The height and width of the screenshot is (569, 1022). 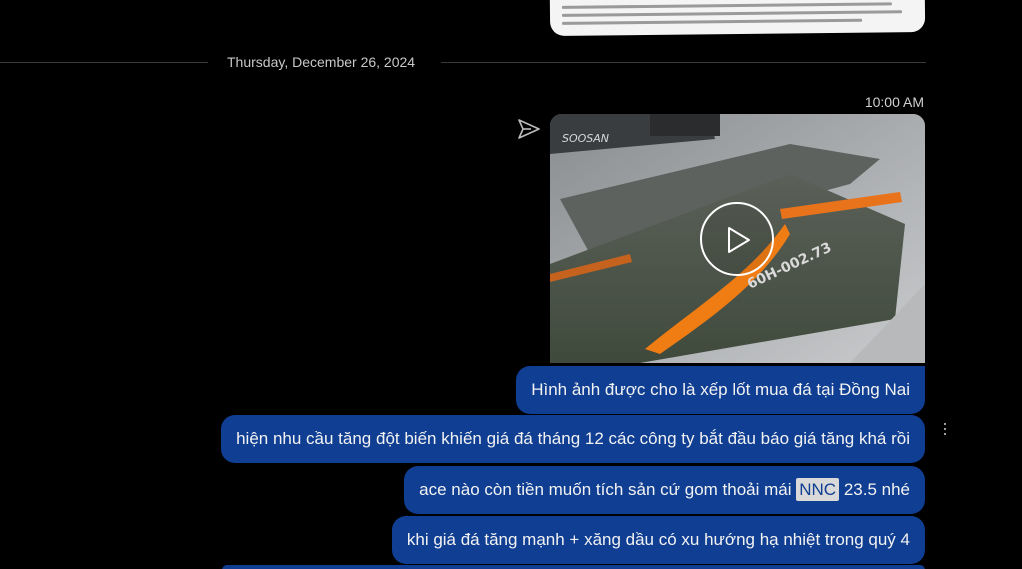 What do you see at coordinates (737, 18) in the screenshot?
I see `previous-image-attachment` at bounding box center [737, 18].